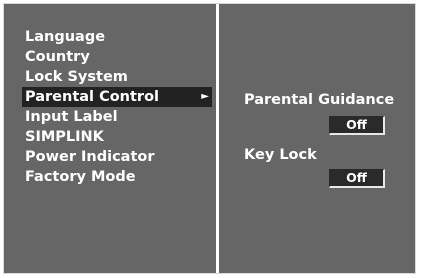  What do you see at coordinates (329, 139) in the screenshot?
I see `parental-control-panel: Parental Guidance Off Key Lock Off` at bounding box center [329, 139].